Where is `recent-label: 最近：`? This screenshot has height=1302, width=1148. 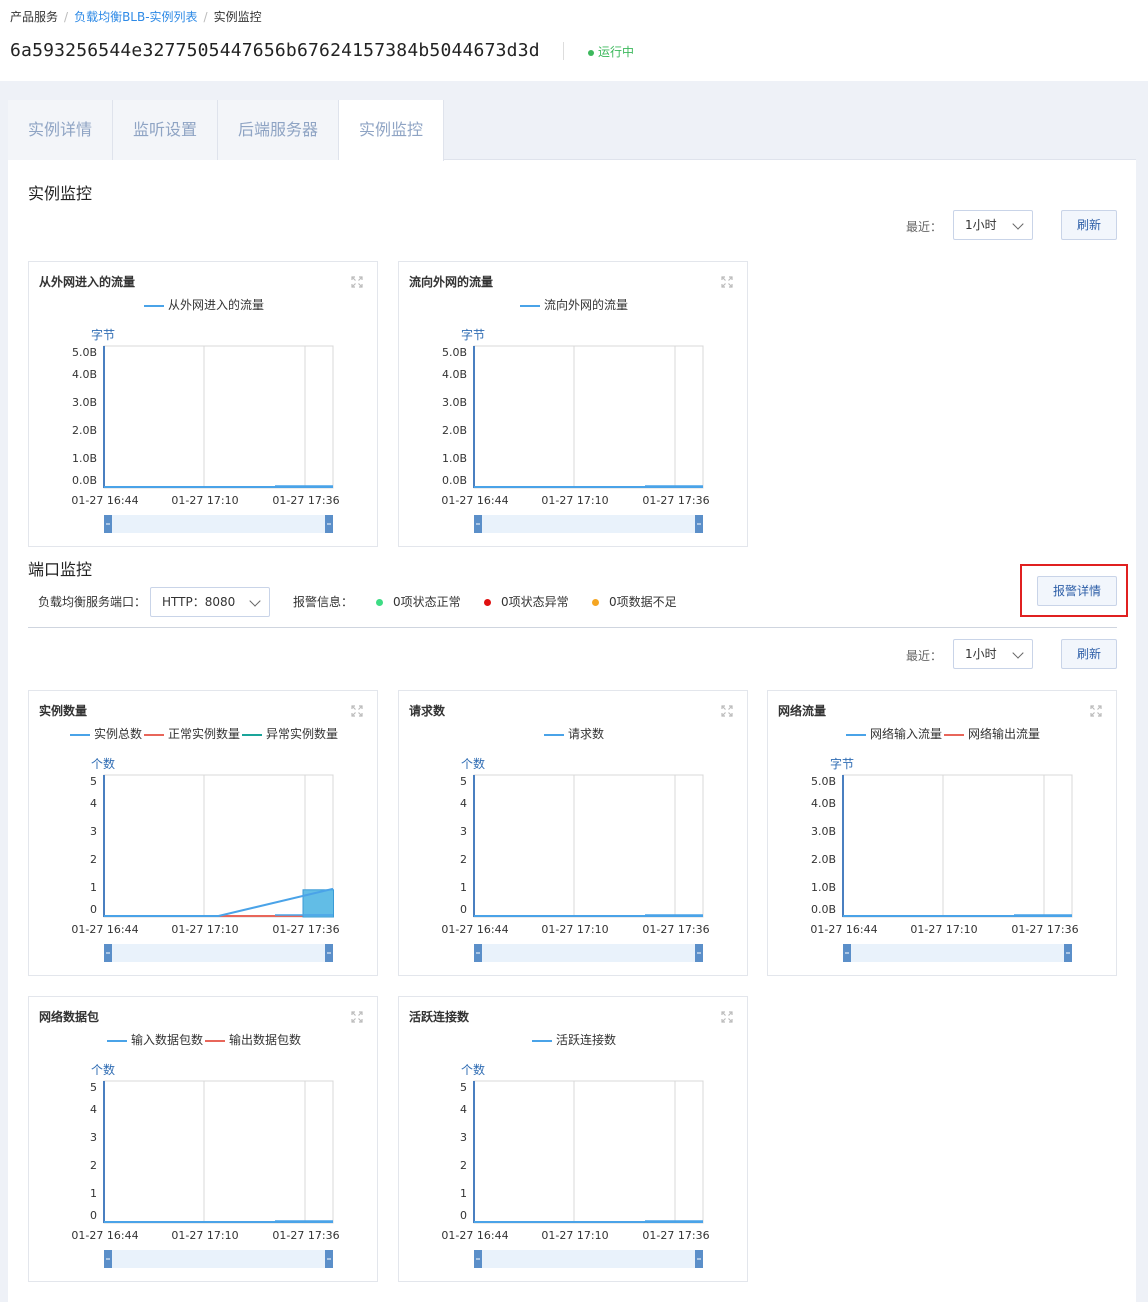
recent-label: 最近： is located at coordinates (924, 227).